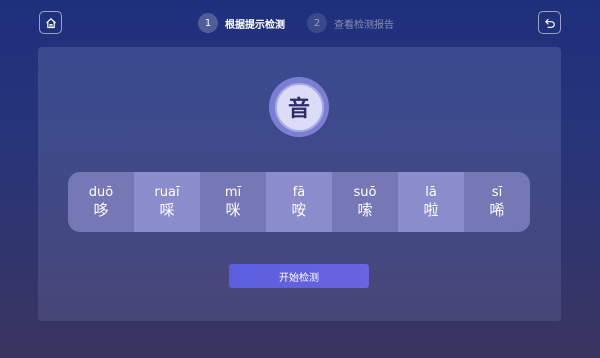  What do you see at coordinates (208, 23) in the screenshot?
I see `step-number: 1` at bounding box center [208, 23].